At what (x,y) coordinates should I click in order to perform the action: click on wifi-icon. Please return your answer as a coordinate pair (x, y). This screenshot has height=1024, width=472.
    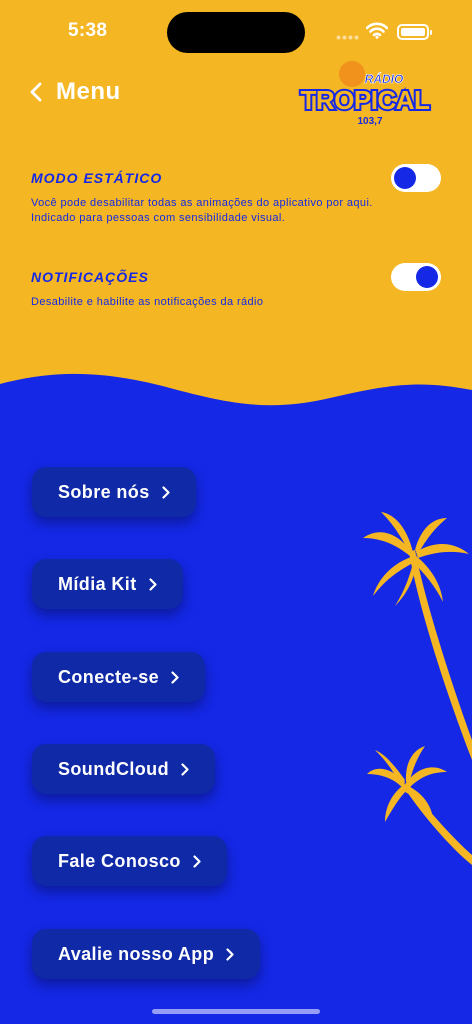
    Looking at the image, I should click on (377, 30).